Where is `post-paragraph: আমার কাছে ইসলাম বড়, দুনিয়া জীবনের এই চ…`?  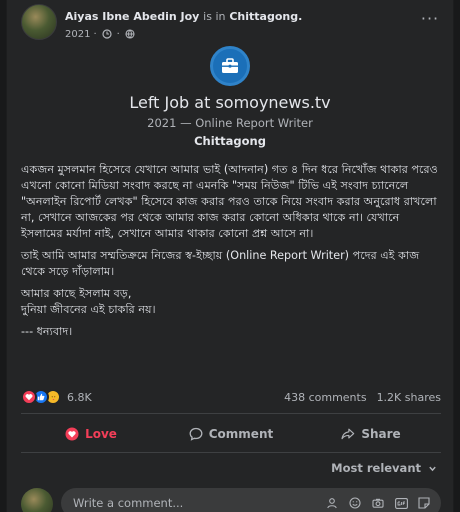
post-paragraph: আমার কাছে ইসলাম বড়, দুনিয়া জীবনের এই চ… is located at coordinates (88, 301).